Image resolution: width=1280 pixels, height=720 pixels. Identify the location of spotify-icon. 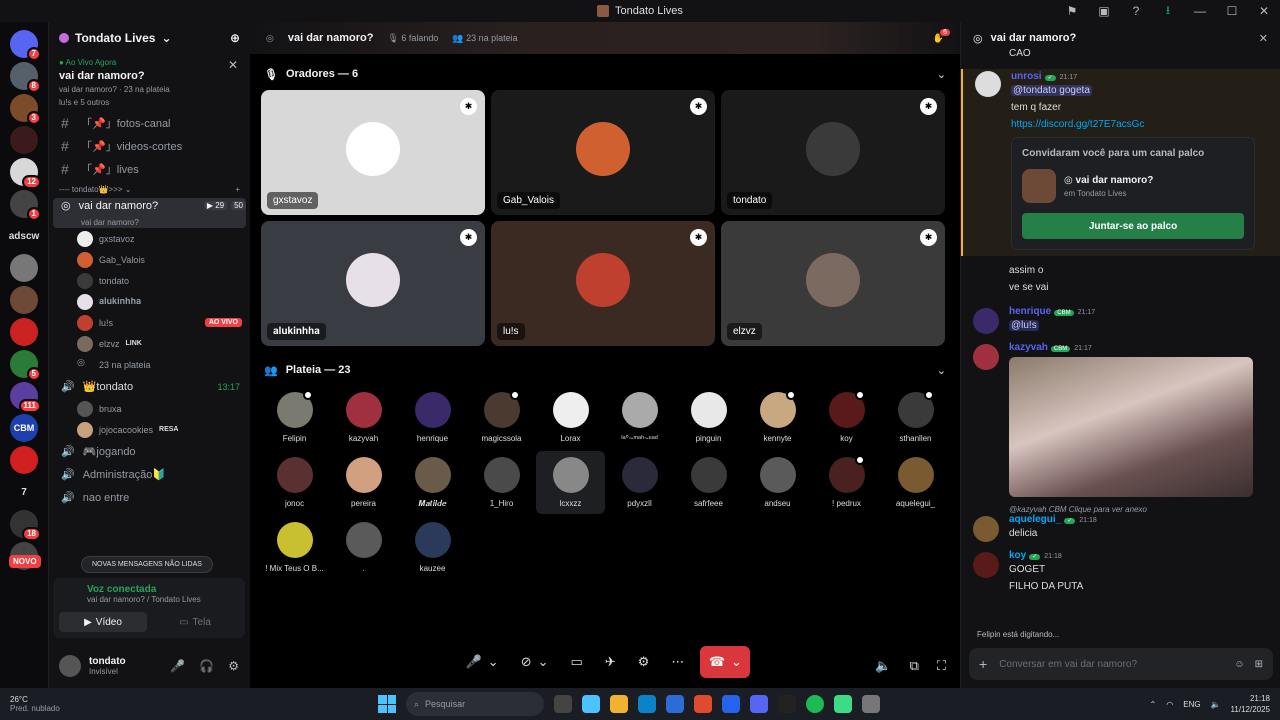
(815, 704).